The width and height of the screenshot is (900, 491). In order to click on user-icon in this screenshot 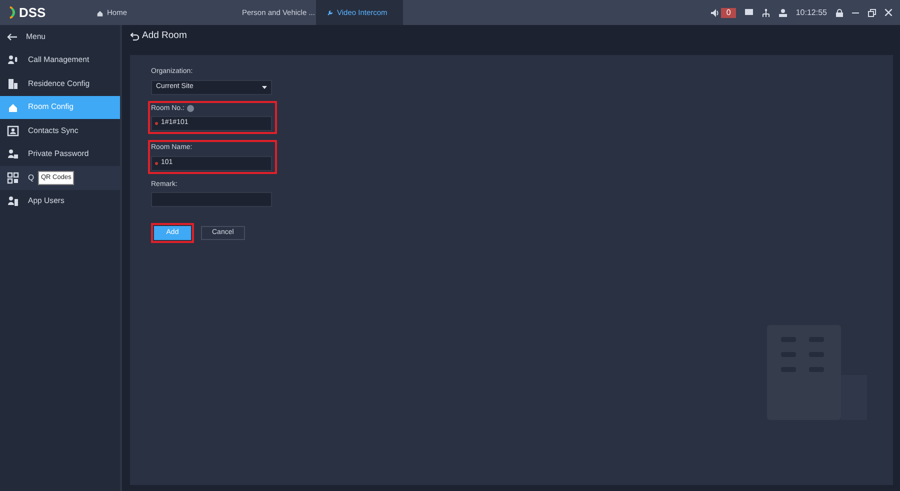, I will do `click(782, 12)`.